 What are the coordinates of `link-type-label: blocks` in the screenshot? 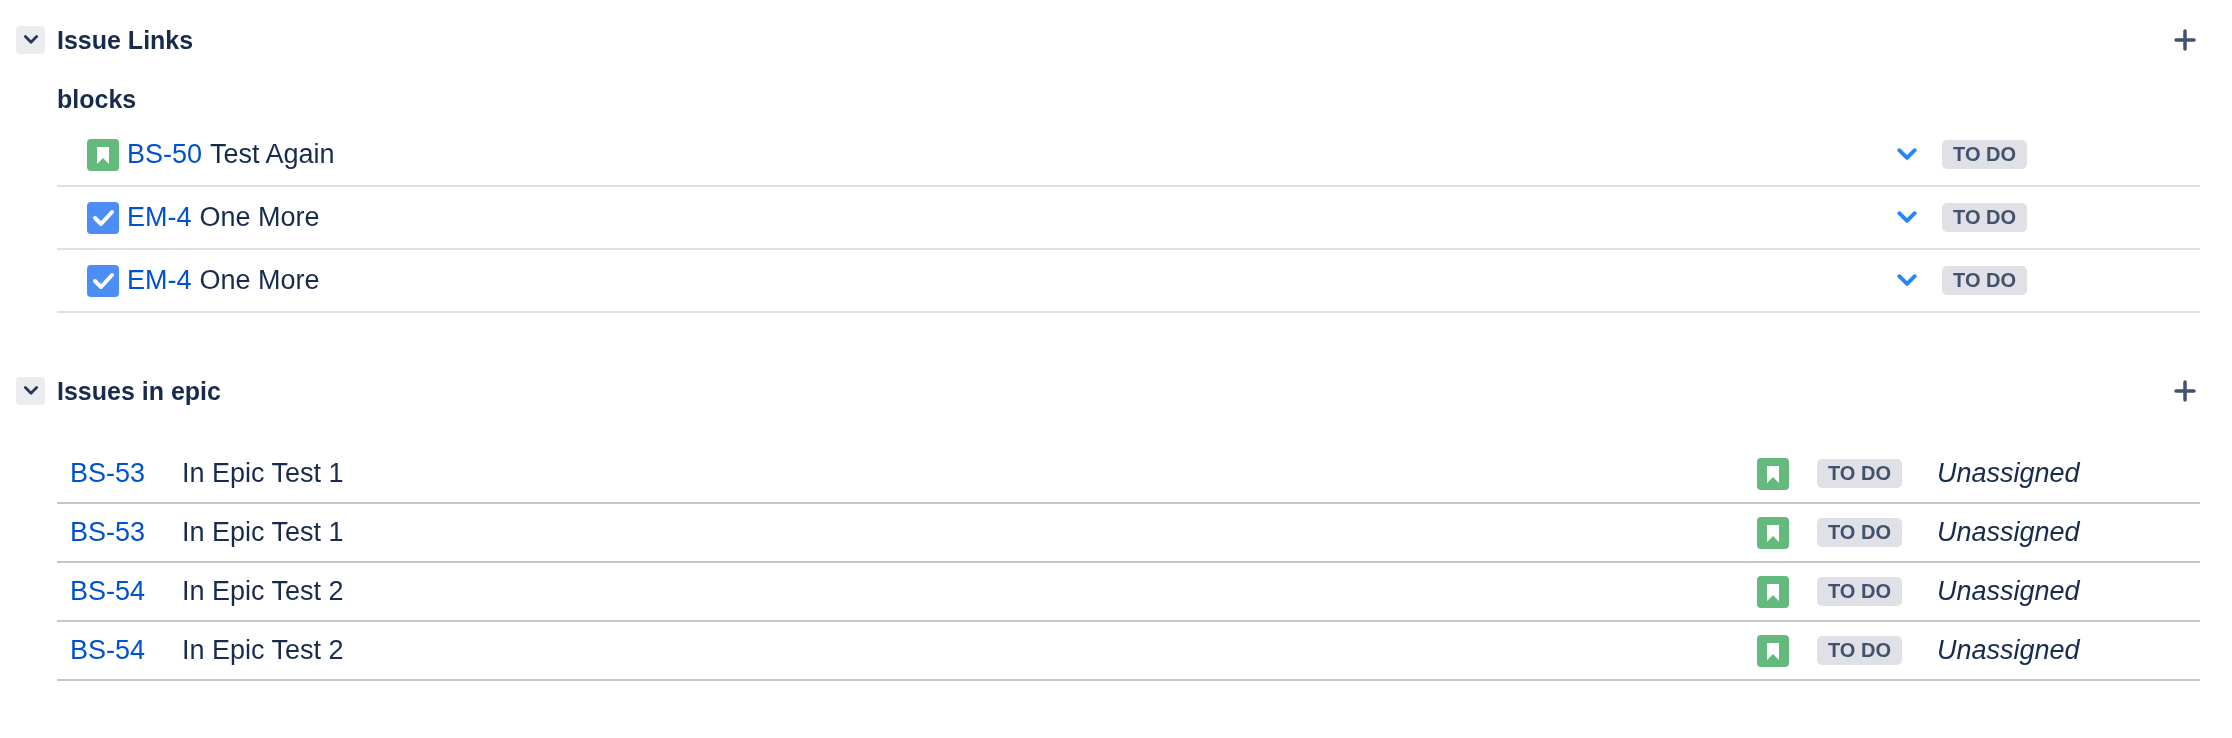 It's located at (97, 99).